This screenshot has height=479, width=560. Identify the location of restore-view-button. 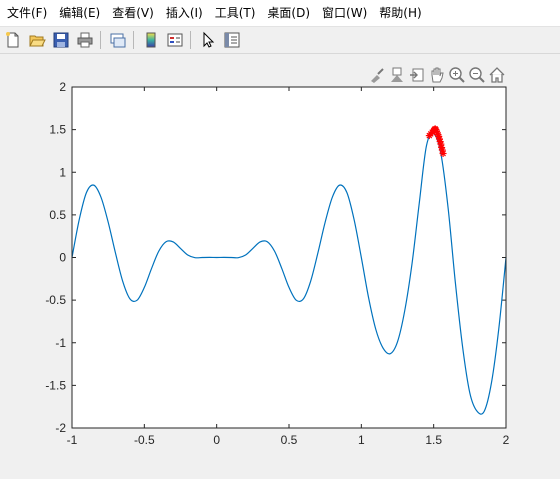
(497, 75).